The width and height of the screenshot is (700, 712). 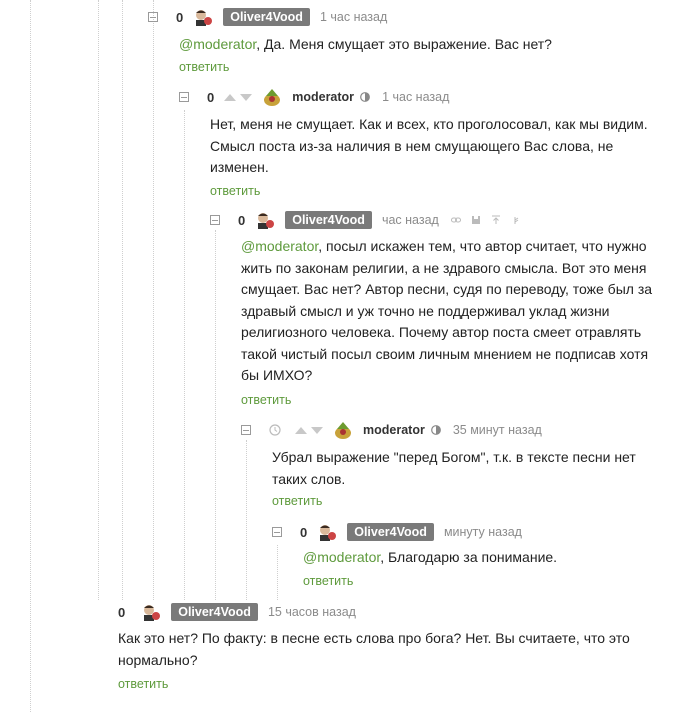 I want to click on clock-icon, so click(x=275, y=430).